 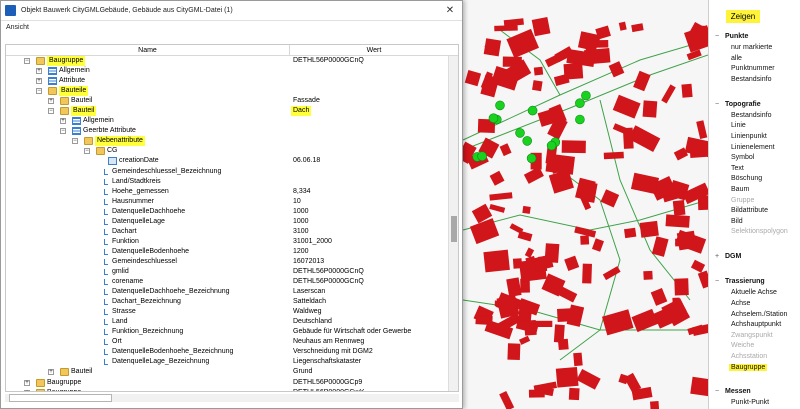 What do you see at coordinates (310, 302) in the screenshot?
I see `tree-row-value: Satteldach` at bounding box center [310, 302].